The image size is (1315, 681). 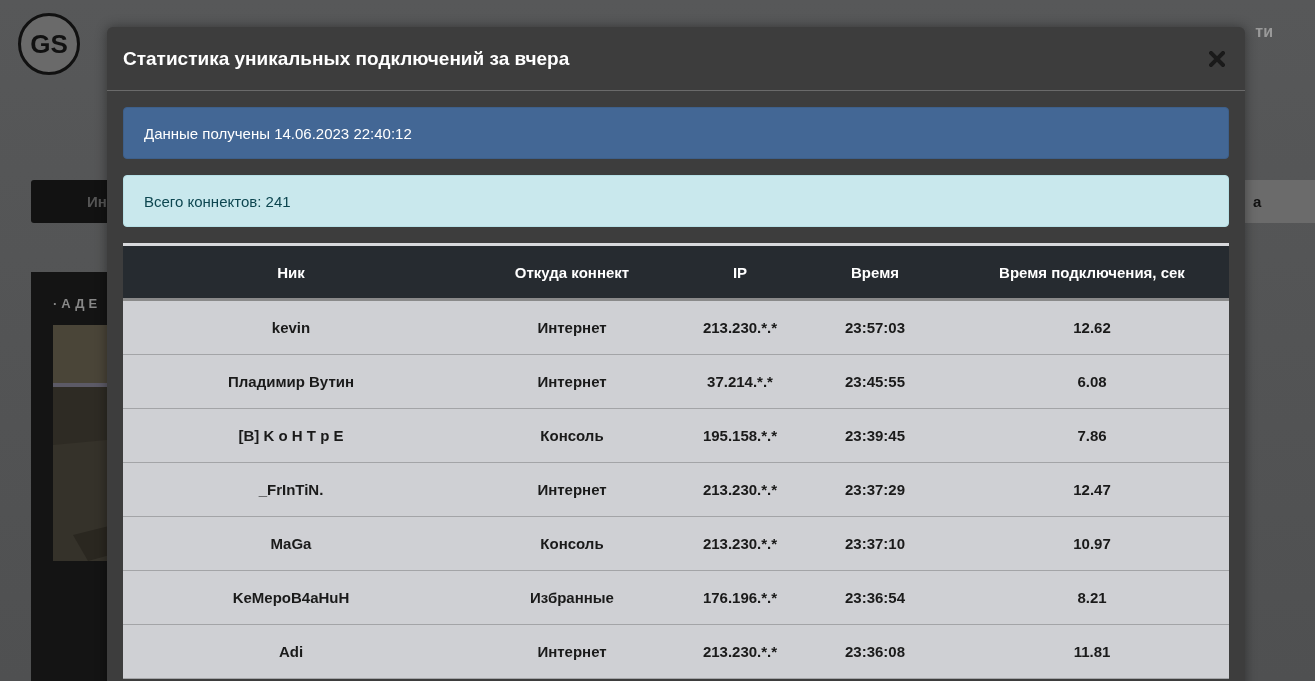 I want to click on table-cell: 23:37:10, so click(x=875, y=543).